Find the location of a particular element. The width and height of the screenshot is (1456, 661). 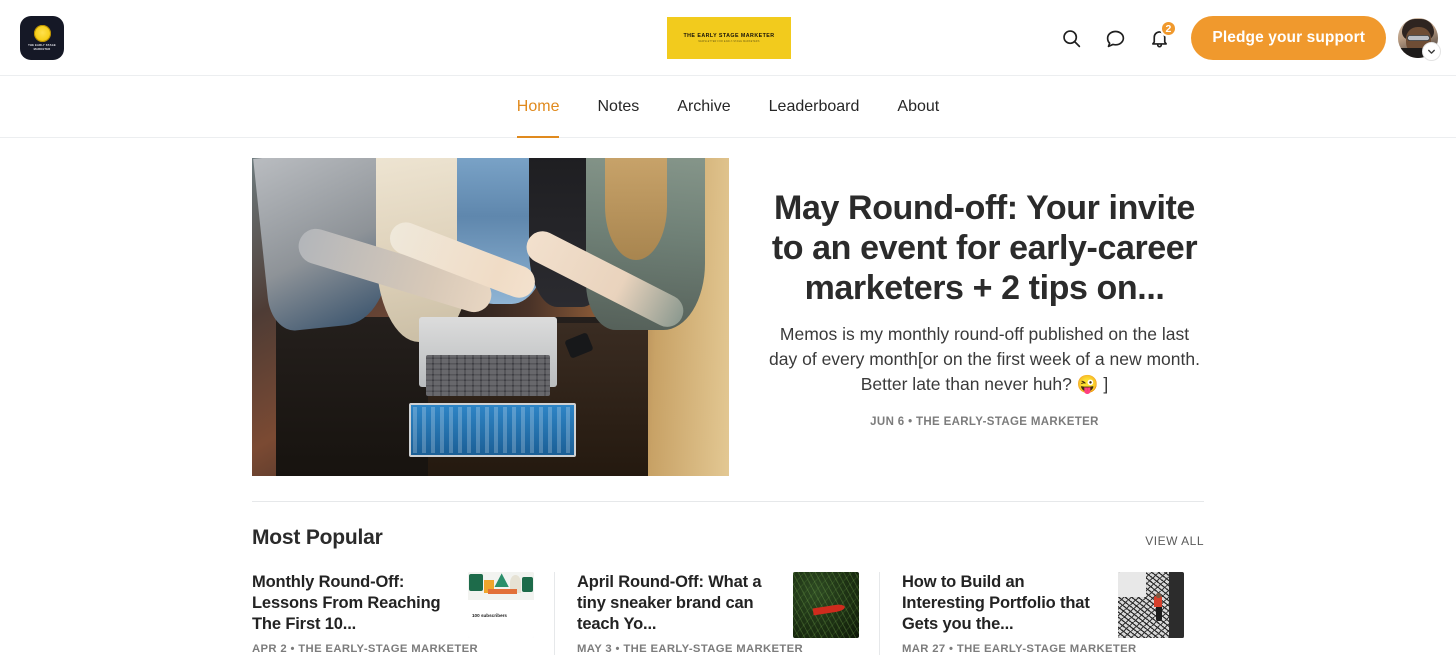

site-logo: The Early Stage Marketer is located at coordinates (42, 38).